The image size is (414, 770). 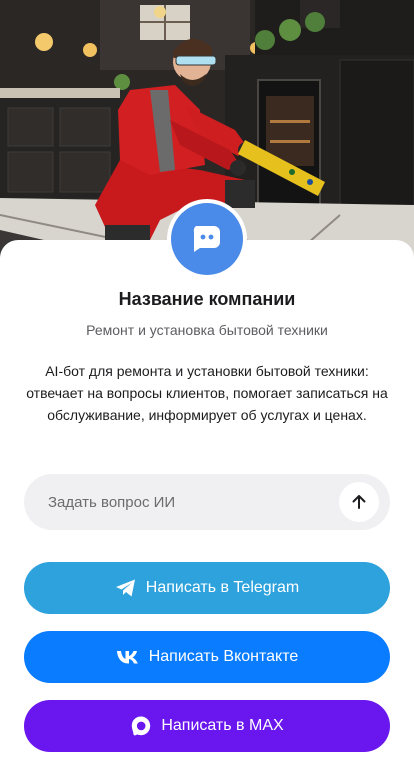 I want to click on send-button, so click(x=359, y=502).